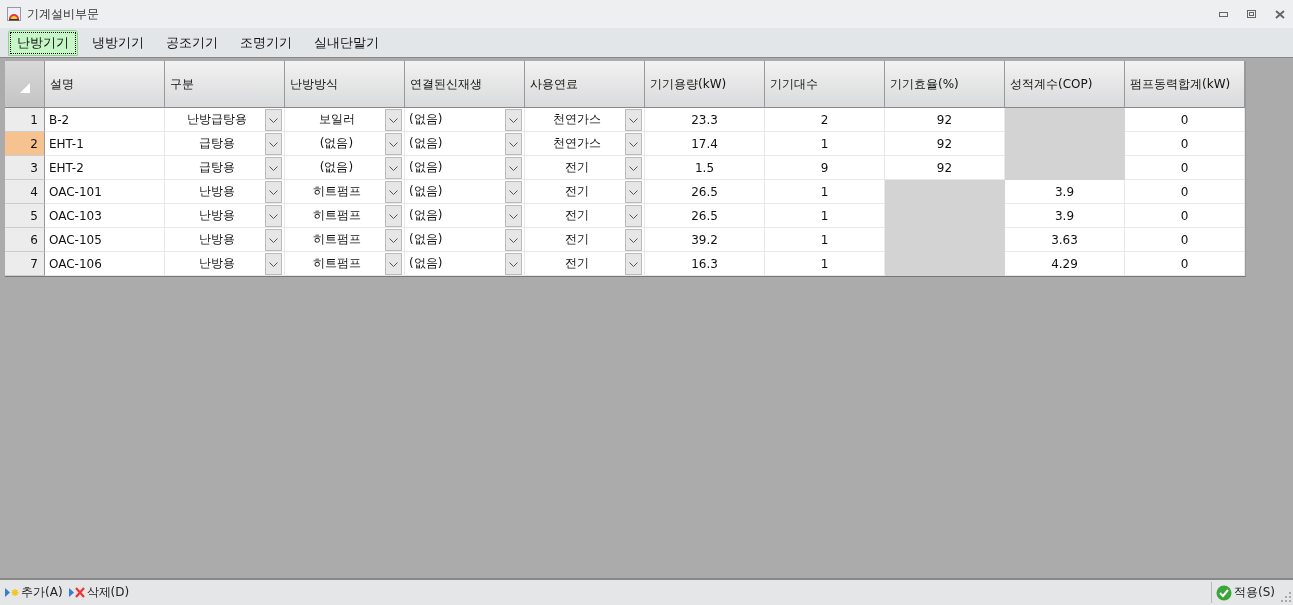 This screenshot has width=1293, height=605. I want to click on column-header: 연결된신재생, so click(465, 84).